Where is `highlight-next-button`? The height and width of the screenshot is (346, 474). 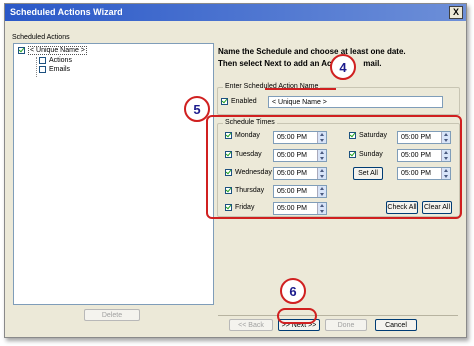 highlight-next-button is located at coordinates (297, 316).